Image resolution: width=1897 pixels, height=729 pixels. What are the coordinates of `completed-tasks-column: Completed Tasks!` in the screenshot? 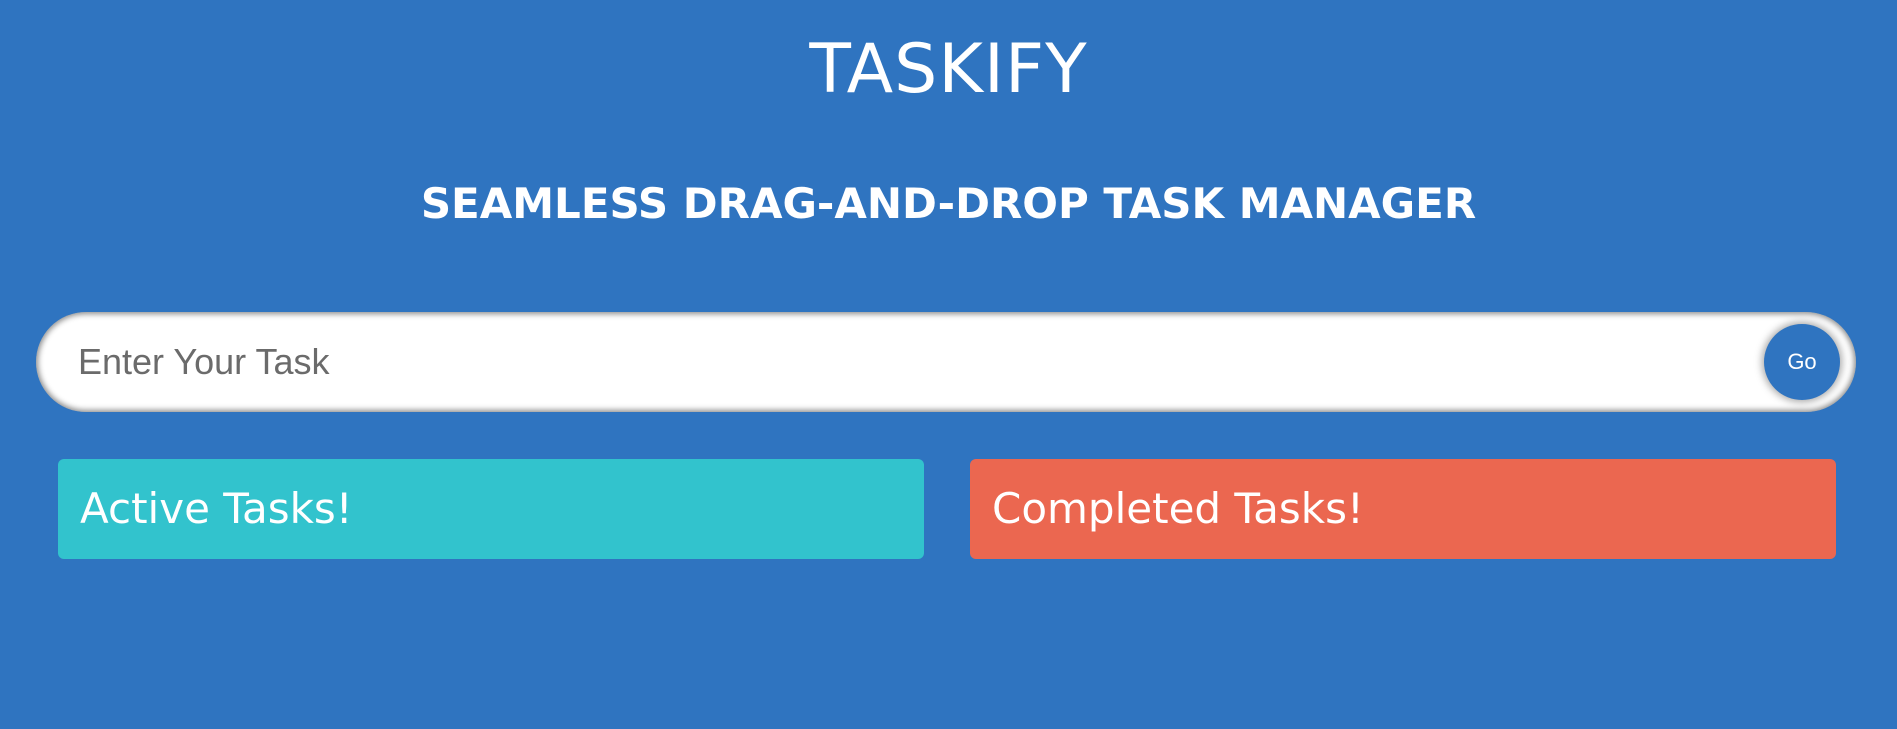 It's located at (1403, 509).